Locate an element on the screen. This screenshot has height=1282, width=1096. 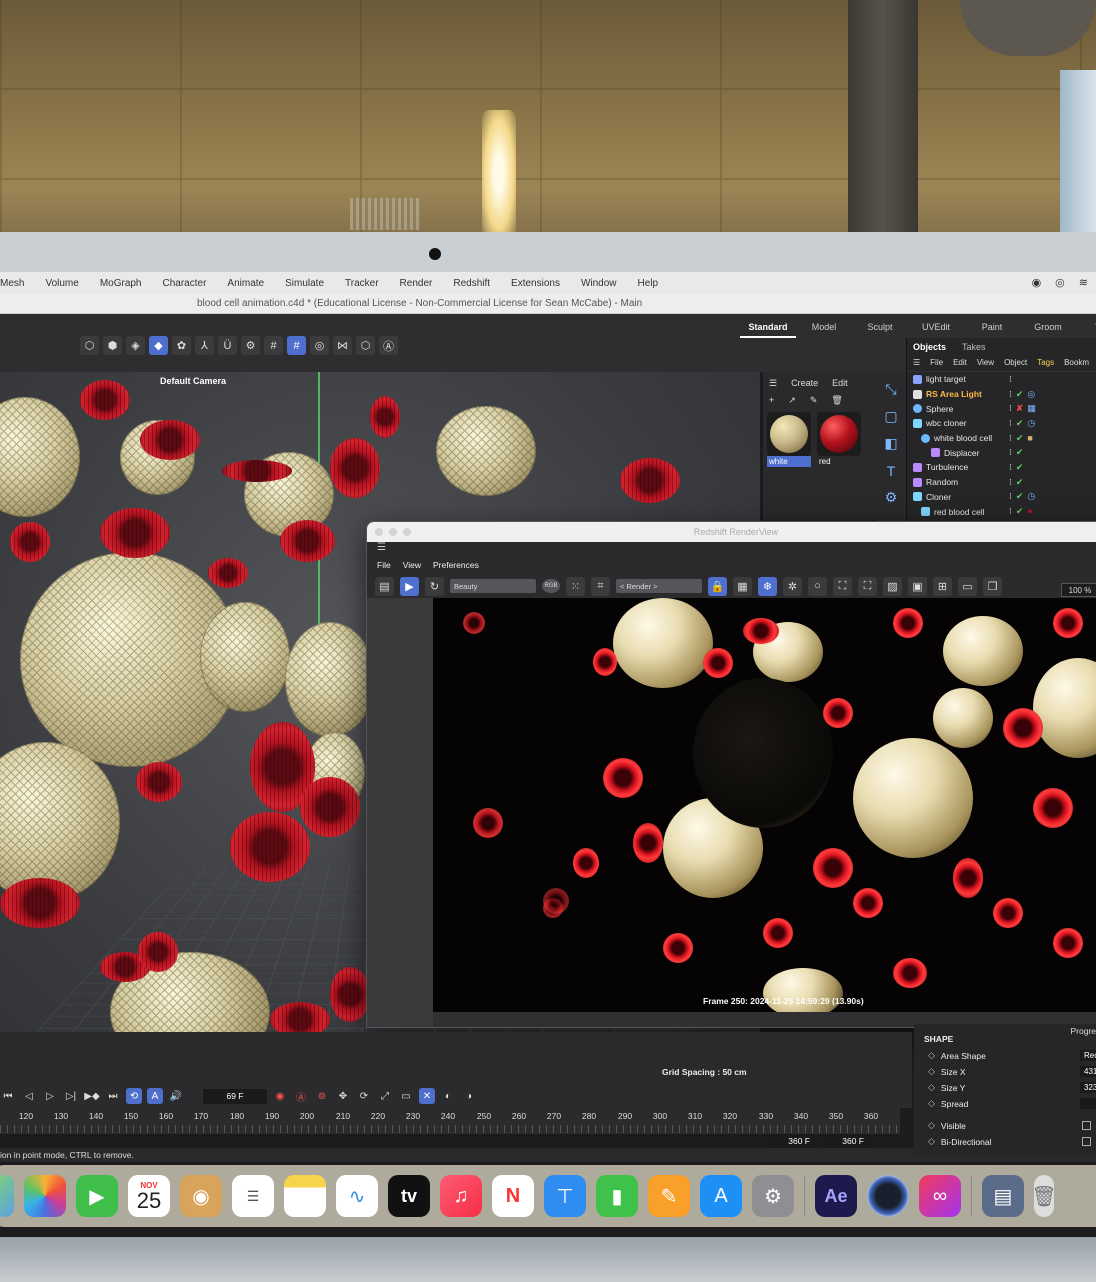
polygon-mode-icon: ◆ is located at coordinates (158, 345).